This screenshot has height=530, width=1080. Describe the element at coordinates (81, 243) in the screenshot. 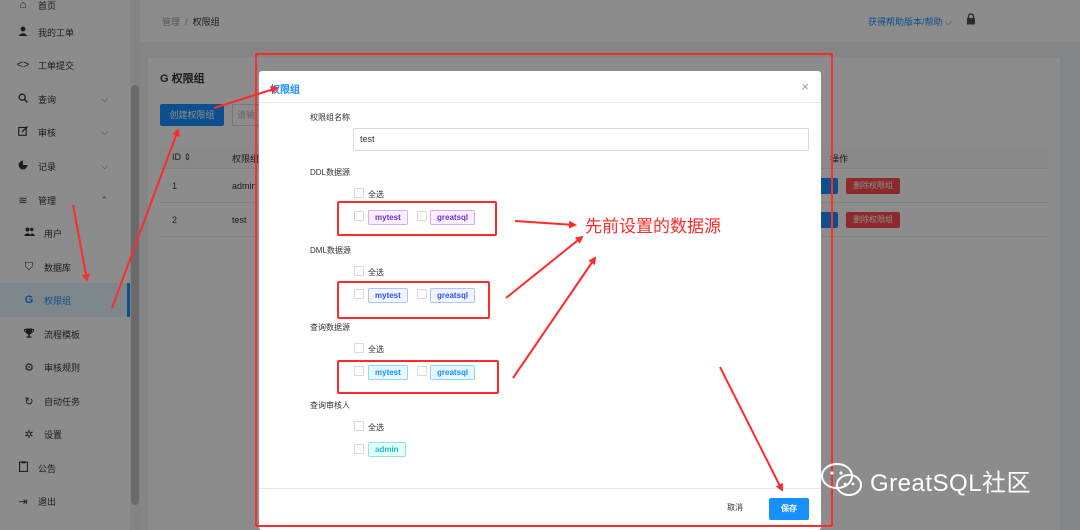

I see `arrow-sidebar-down` at that location.